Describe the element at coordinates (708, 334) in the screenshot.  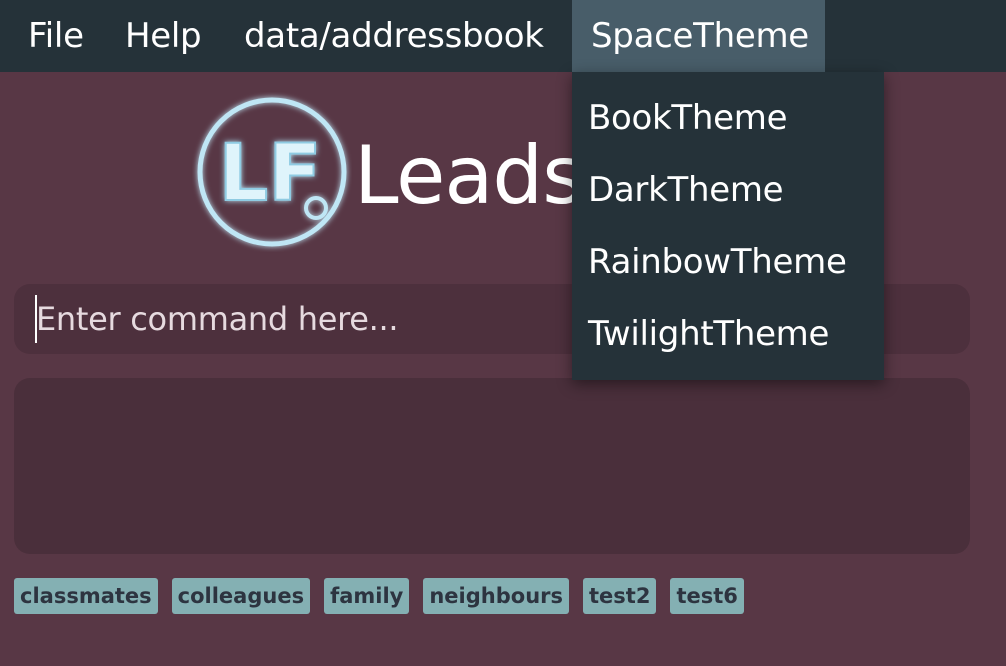
I see `theme-option-twilight: TwilightTheme` at that location.